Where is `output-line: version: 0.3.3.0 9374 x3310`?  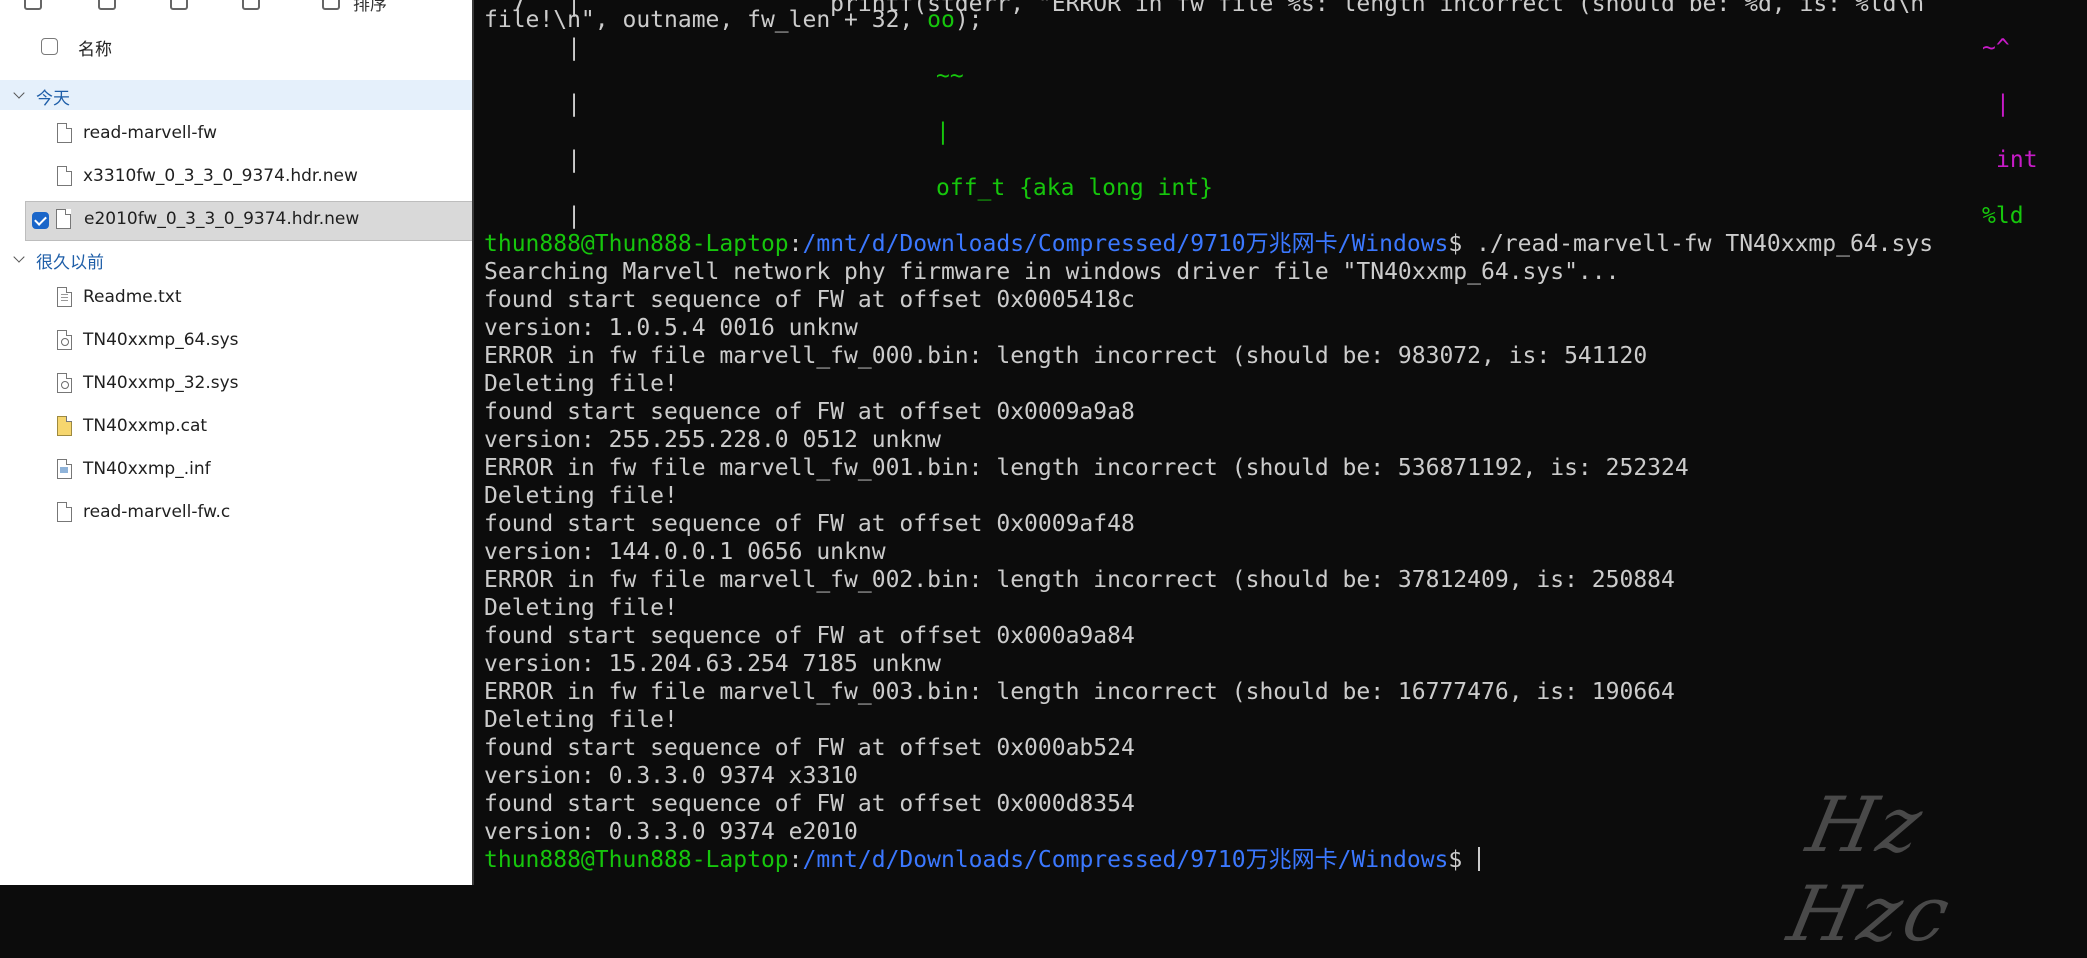
output-line: version: 0.3.3.0 9374 x3310 is located at coordinates (671, 776).